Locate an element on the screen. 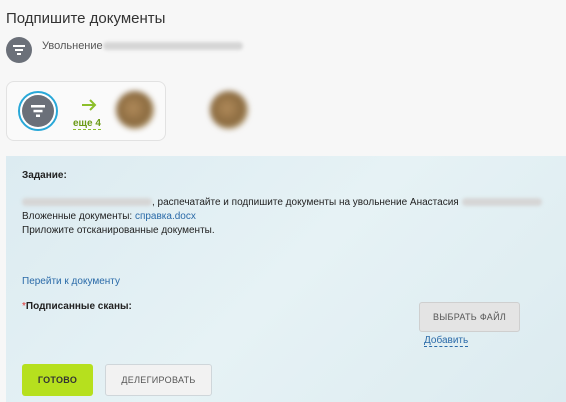  more-participants-link: еще 4 is located at coordinates (87, 124).